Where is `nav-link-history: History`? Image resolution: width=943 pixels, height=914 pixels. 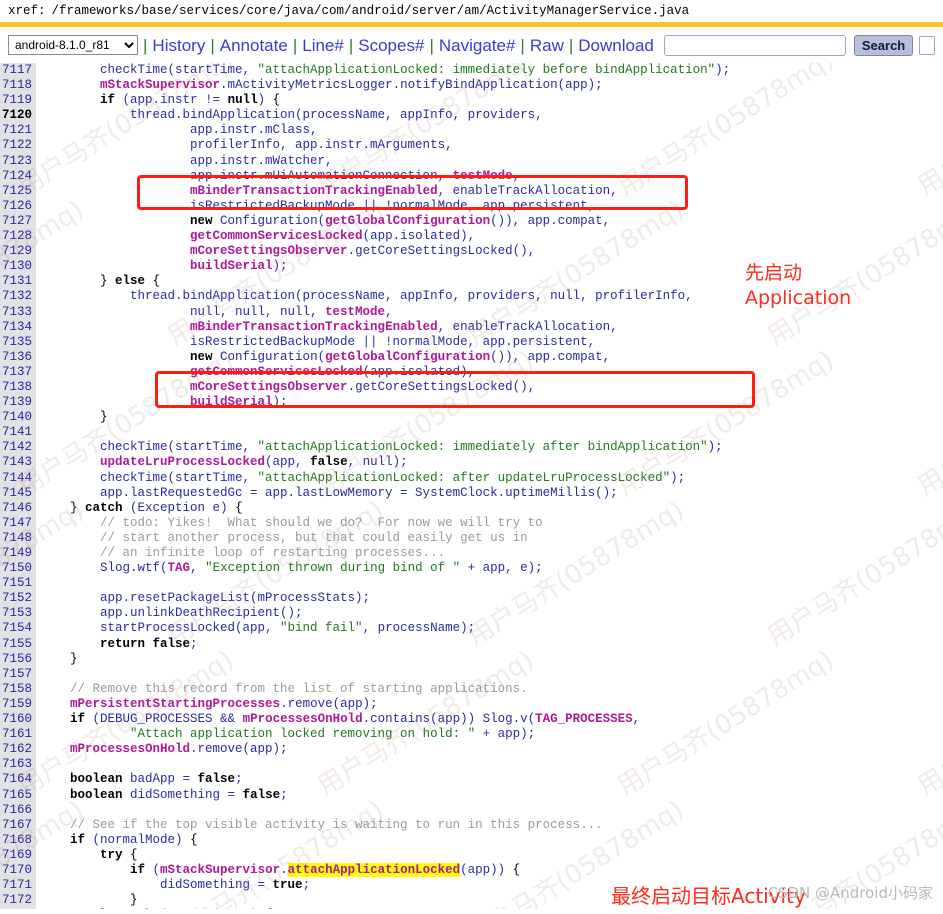 nav-link-history: History is located at coordinates (178, 45).